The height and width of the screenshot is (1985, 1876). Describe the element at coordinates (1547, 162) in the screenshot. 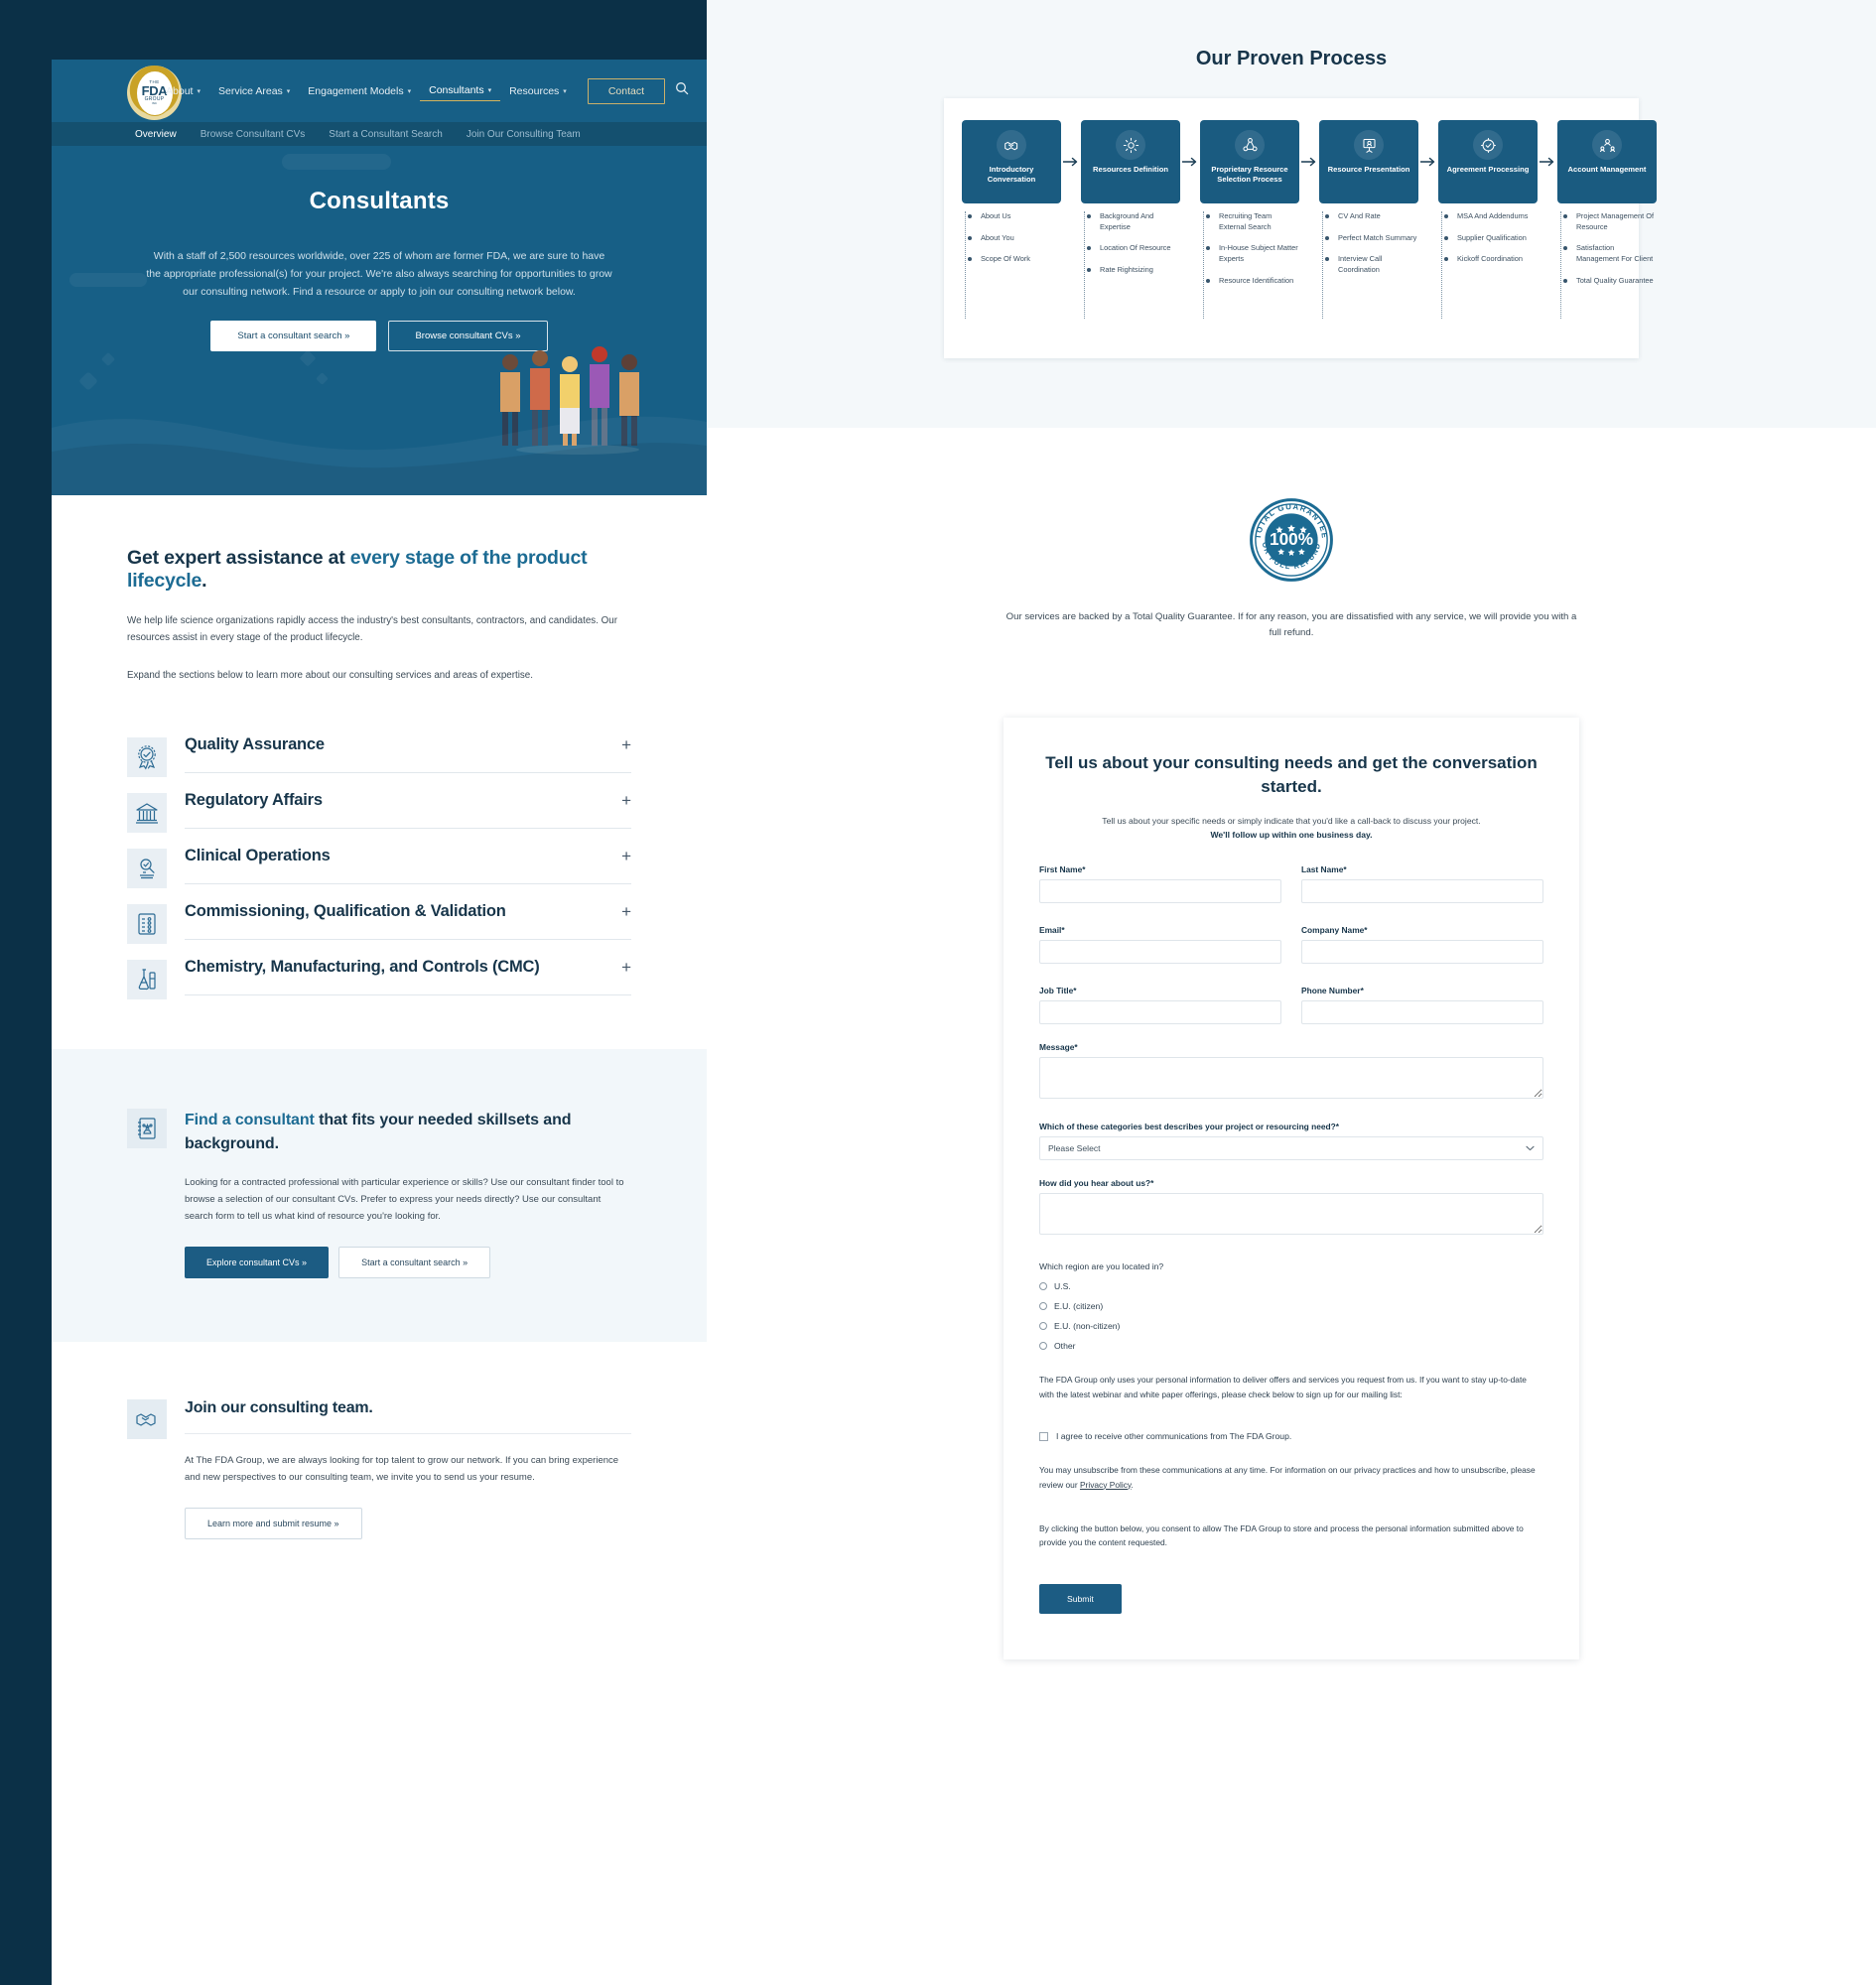

I see `arrow-right-icon` at that location.